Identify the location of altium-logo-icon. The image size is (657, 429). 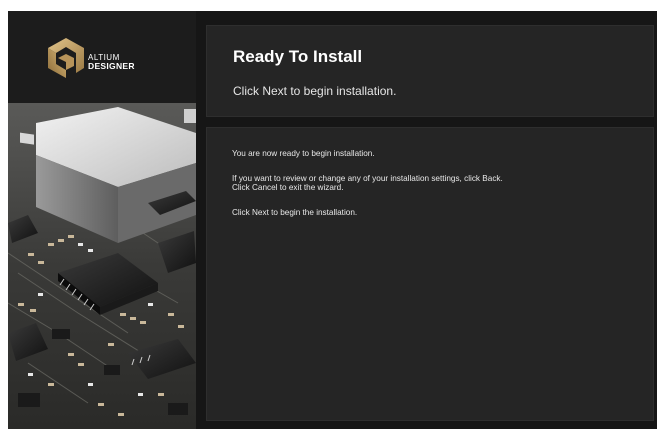
(66, 58).